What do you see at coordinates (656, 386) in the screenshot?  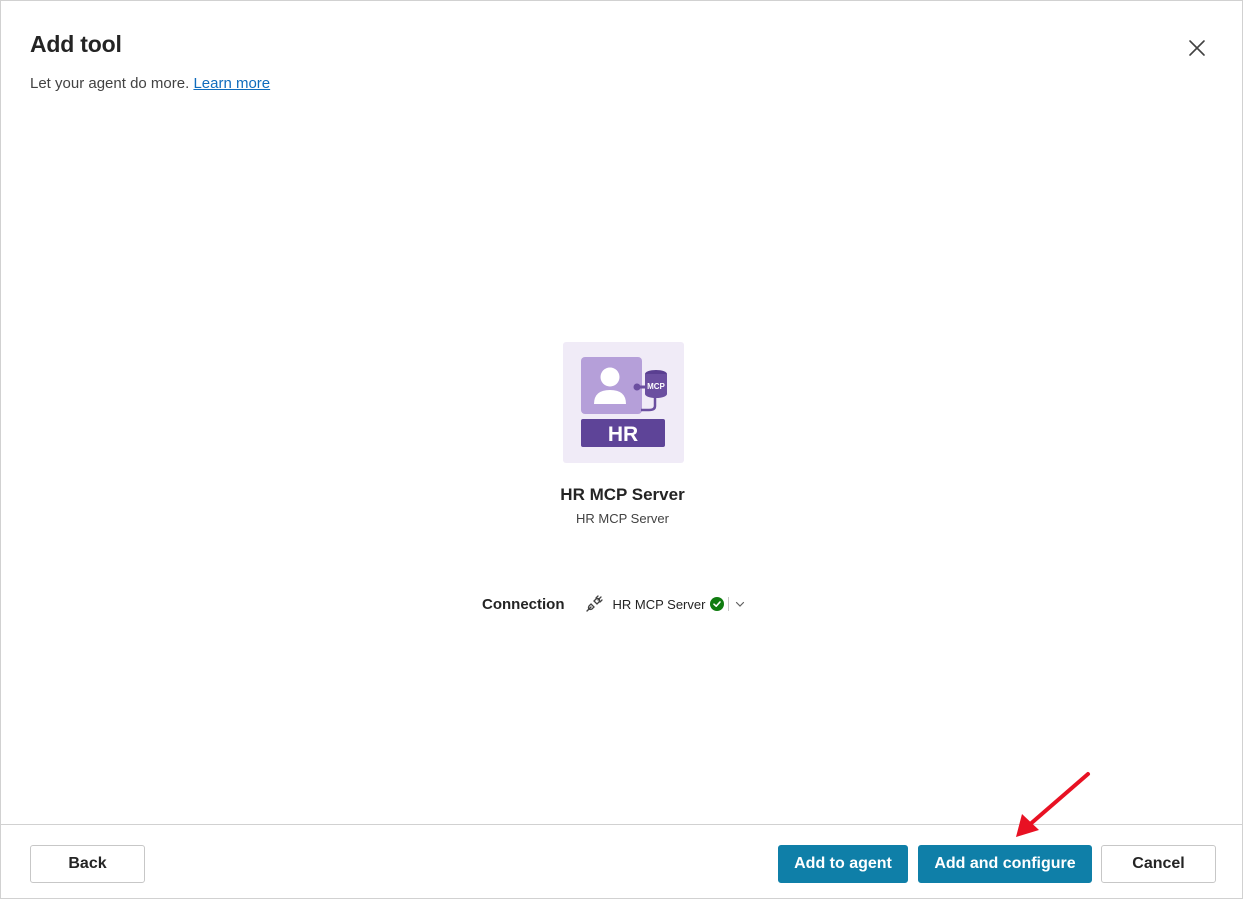 I see `mcp-badge-text: MCP` at bounding box center [656, 386].